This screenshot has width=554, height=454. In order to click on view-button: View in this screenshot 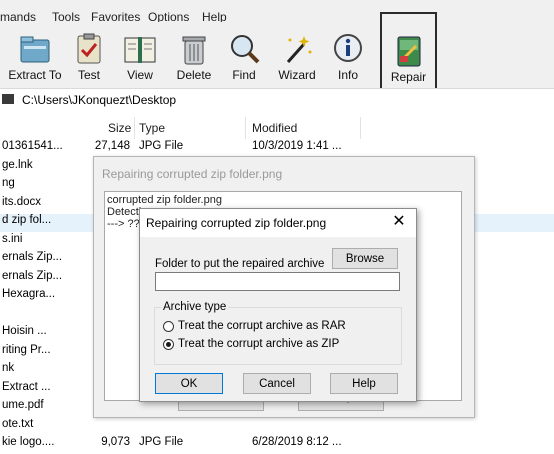, I will do `click(140, 55)`.